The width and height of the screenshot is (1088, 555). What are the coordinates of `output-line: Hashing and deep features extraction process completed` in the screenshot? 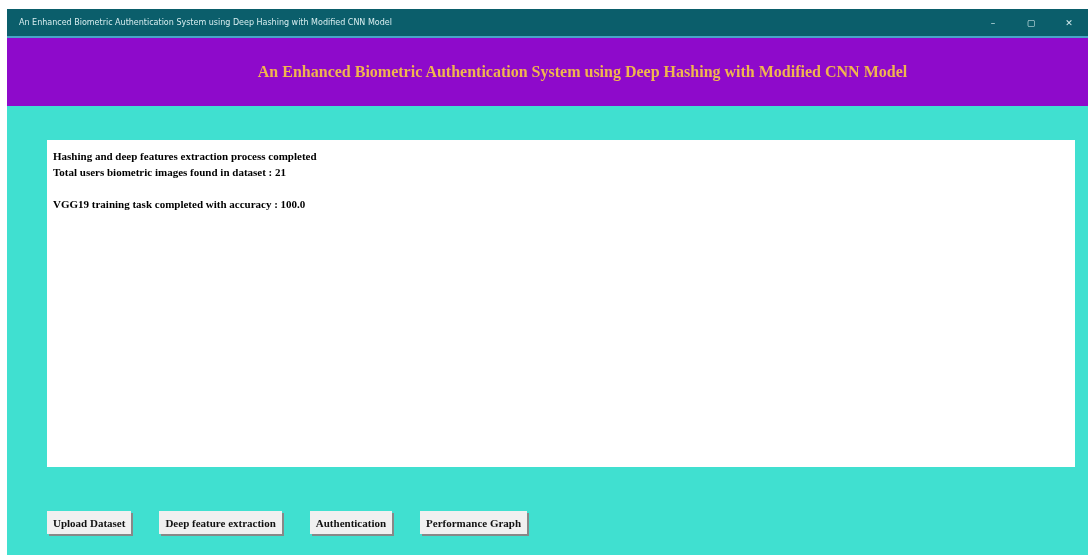 It's located at (185, 156).